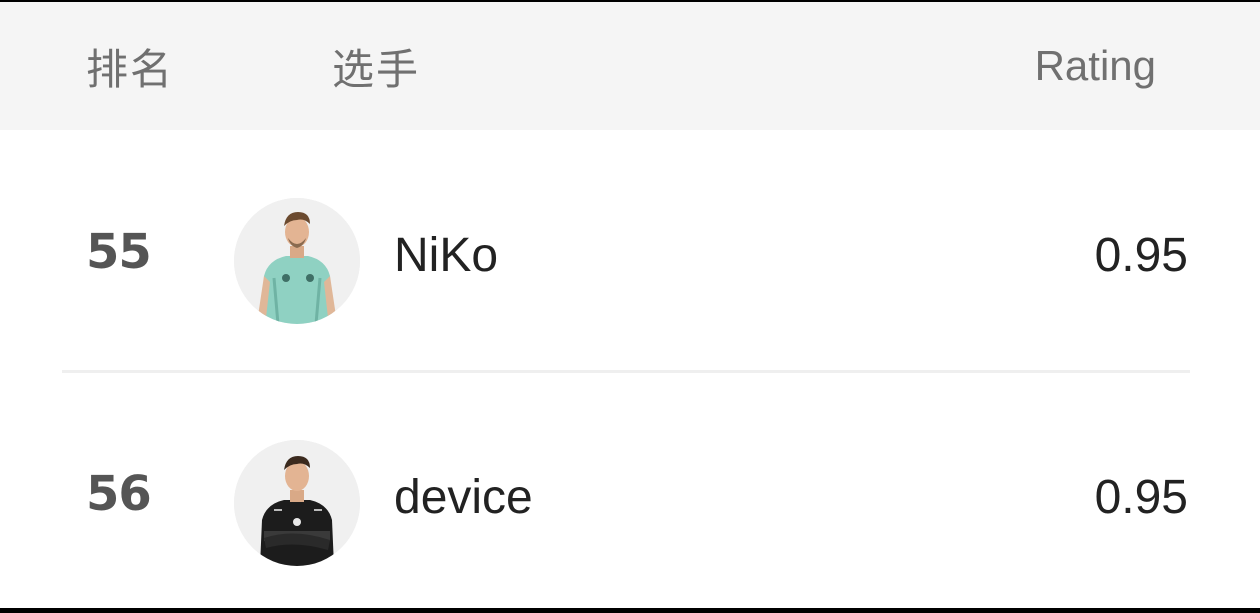 This screenshot has width=1260, height=613. Describe the element at coordinates (626, 371) in the screenshot. I see `row-divider` at that location.